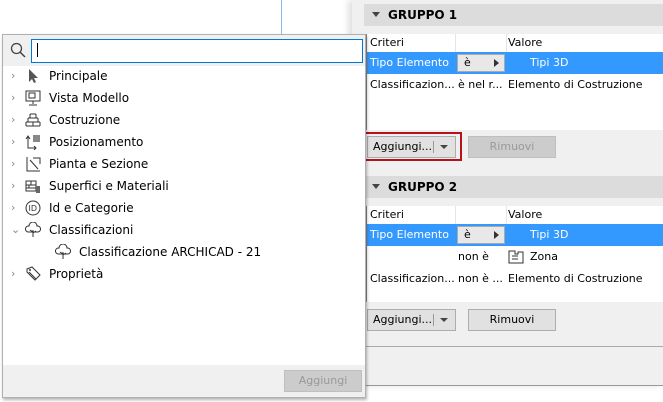  Describe the element at coordinates (37, 50) in the screenshot. I see `text-caret` at that location.